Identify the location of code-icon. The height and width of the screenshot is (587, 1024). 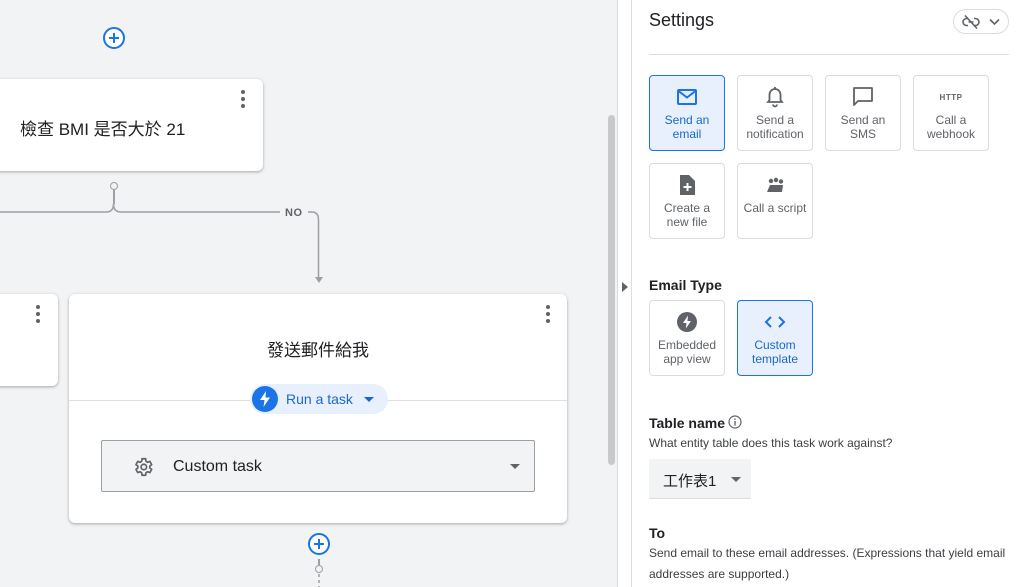
(775, 322).